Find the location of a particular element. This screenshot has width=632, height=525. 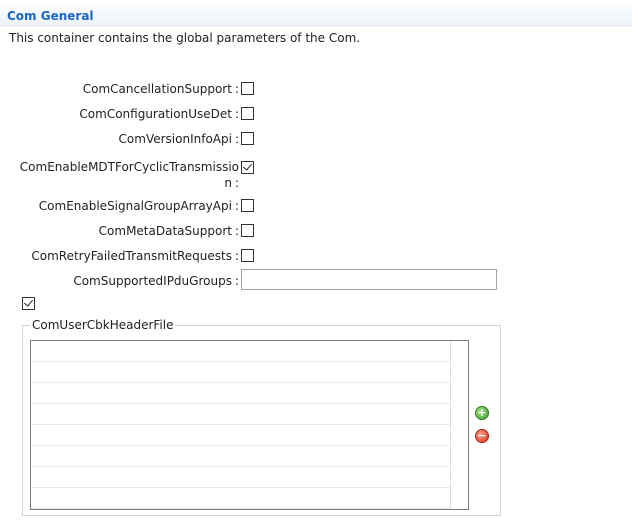

param-label: ComVersionInfoApi: is located at coordinates (178, 139).